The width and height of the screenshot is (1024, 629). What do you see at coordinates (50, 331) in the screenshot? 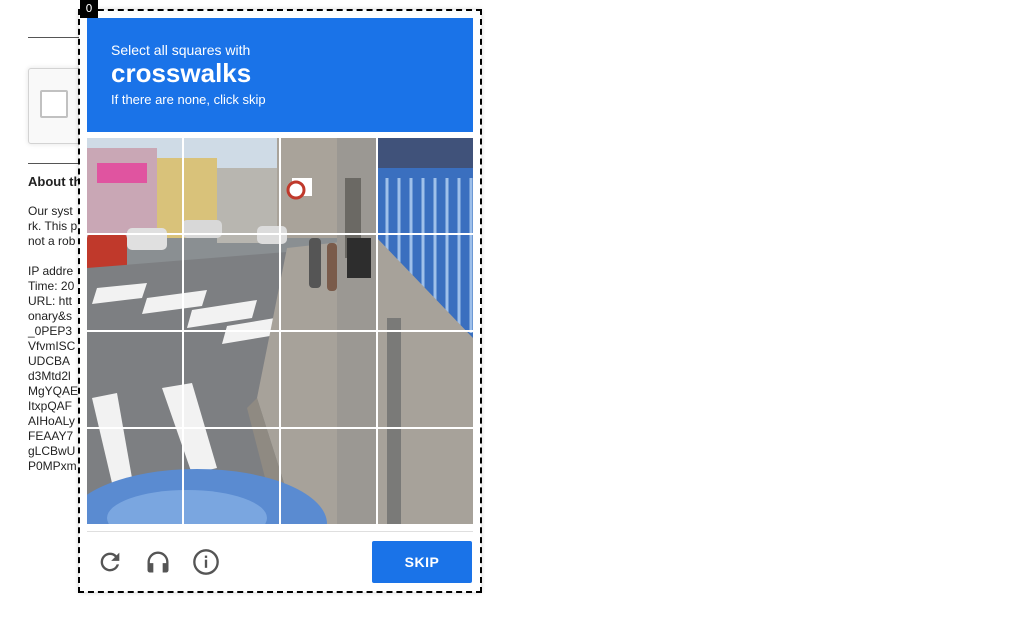
I see `background-text-line: _0PEP3` at bounding box center [50, 331].